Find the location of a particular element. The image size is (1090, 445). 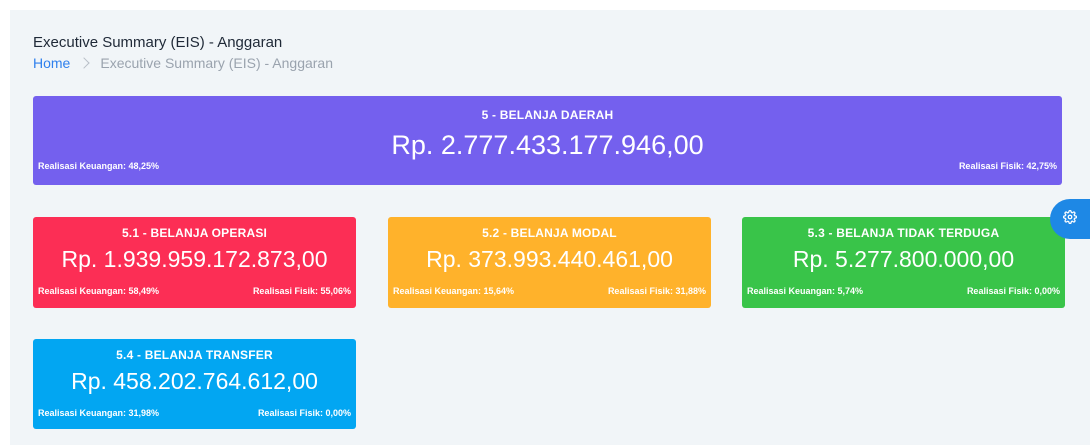

realisasi-keuangan: Realisasi Keuangan: 15,64% is located at coordinates (454, 291).